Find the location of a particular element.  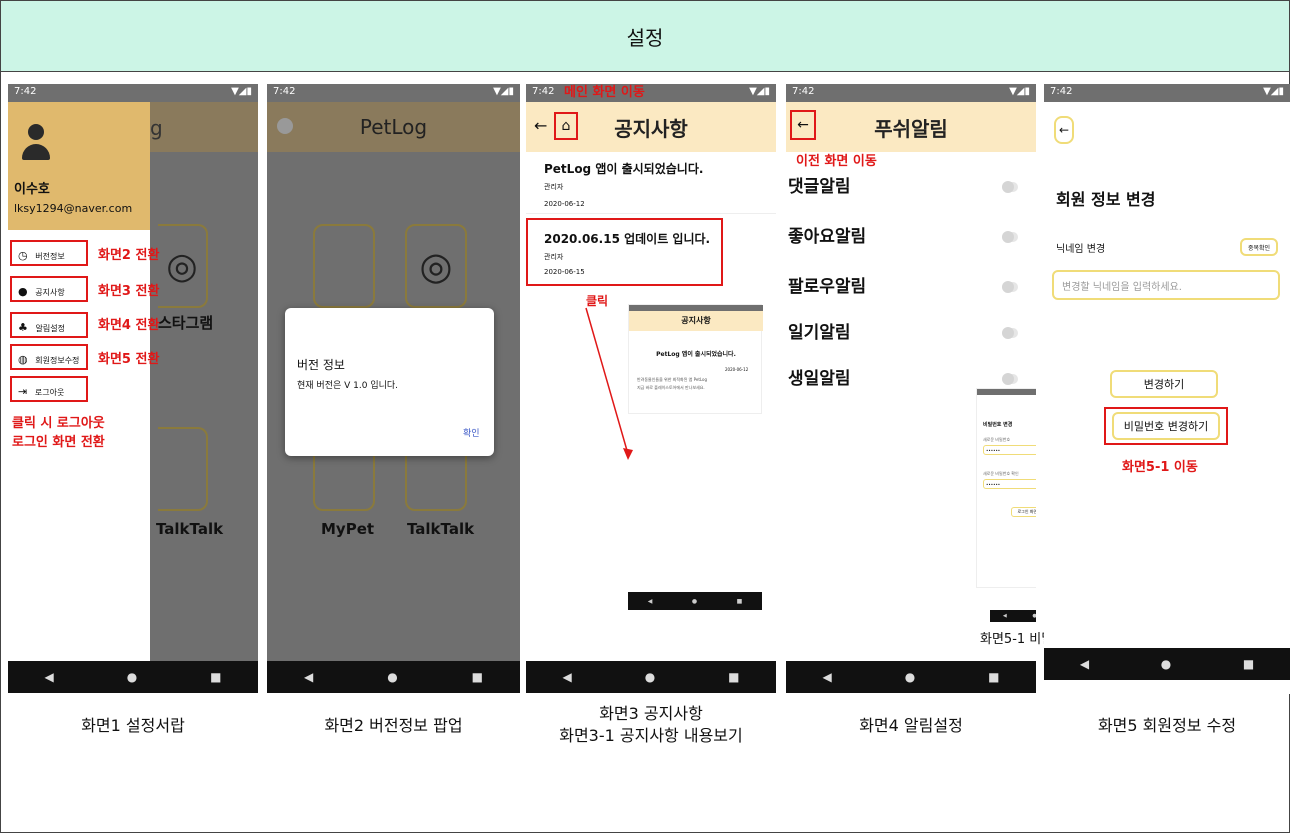

drawer-item-label: 공지사항 is located at coordinates (50, 292).